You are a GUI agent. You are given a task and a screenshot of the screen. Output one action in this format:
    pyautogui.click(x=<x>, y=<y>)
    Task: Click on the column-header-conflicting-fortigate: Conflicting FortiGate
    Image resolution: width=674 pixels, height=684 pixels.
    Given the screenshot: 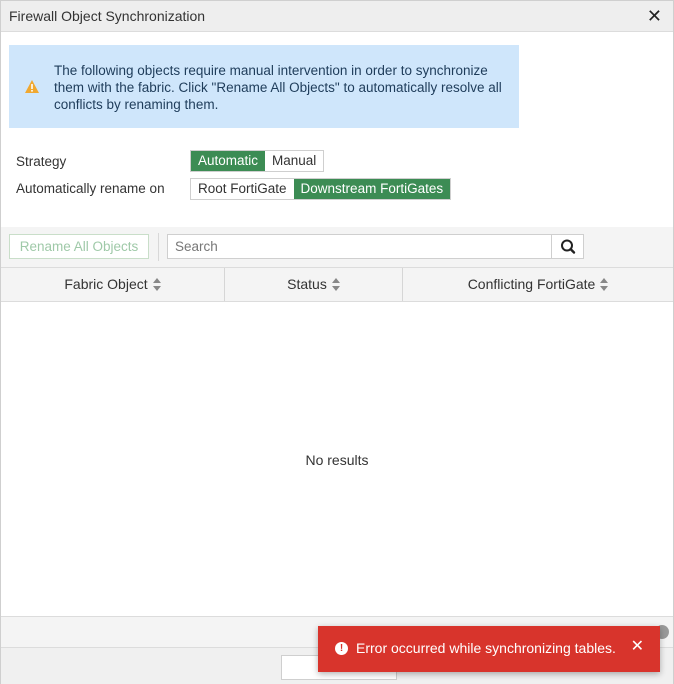 What is the action you would take?
    pyautogui.click(x=538, y=284)
    